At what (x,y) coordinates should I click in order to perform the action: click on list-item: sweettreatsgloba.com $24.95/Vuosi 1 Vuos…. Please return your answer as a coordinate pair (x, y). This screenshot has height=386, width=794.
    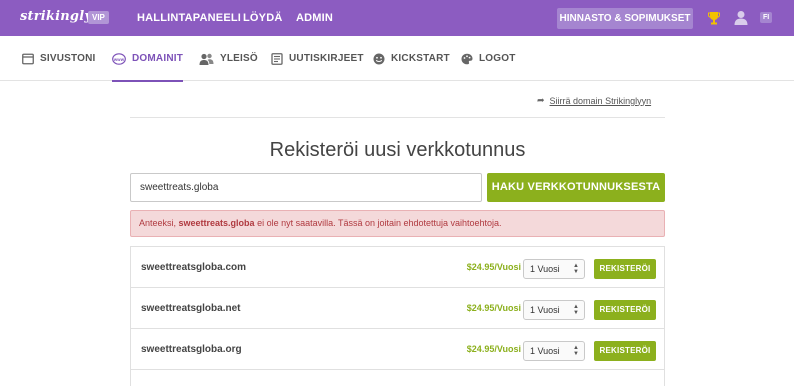
    Looking at the image, I should click on (397, 267).